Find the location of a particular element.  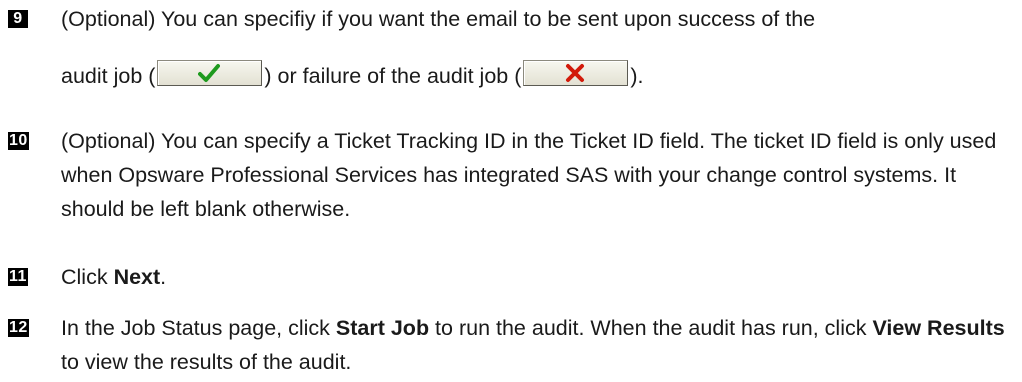

ui-term-view-results: View Results is located at coordinates (938, 328).